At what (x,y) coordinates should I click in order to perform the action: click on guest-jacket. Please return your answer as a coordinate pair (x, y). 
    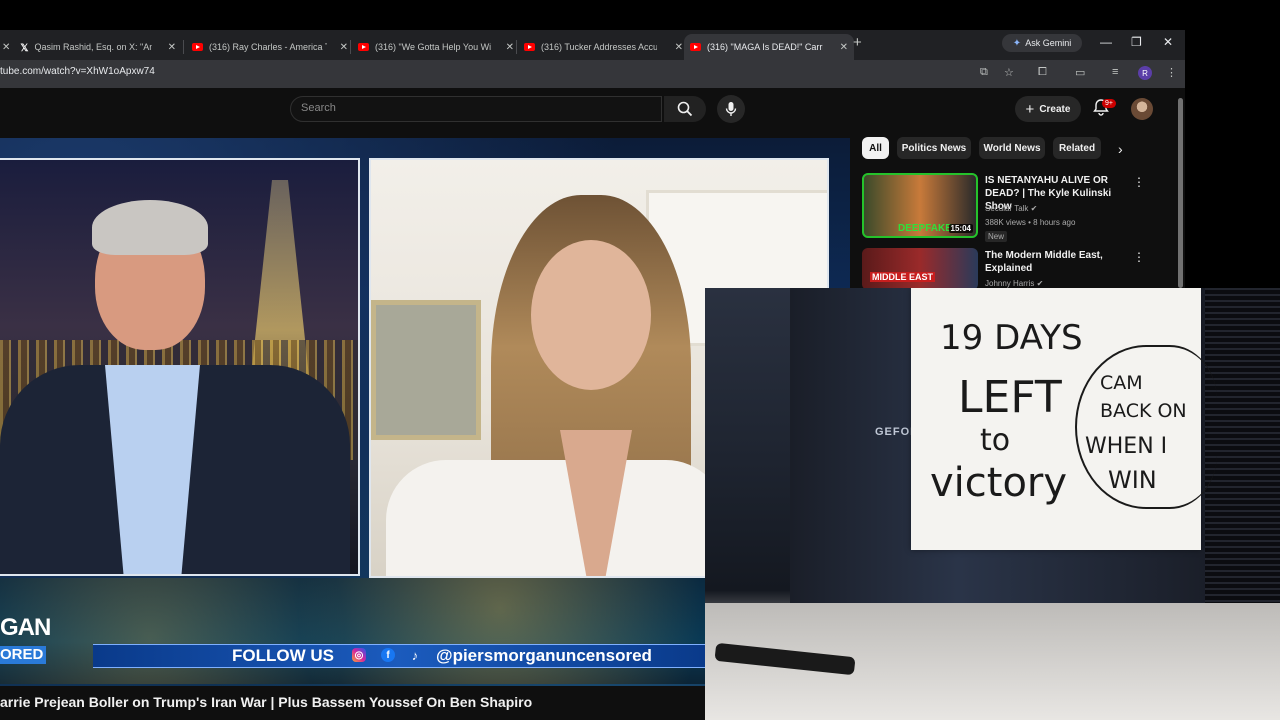
    Looking at the image, I should click on (556, 518).